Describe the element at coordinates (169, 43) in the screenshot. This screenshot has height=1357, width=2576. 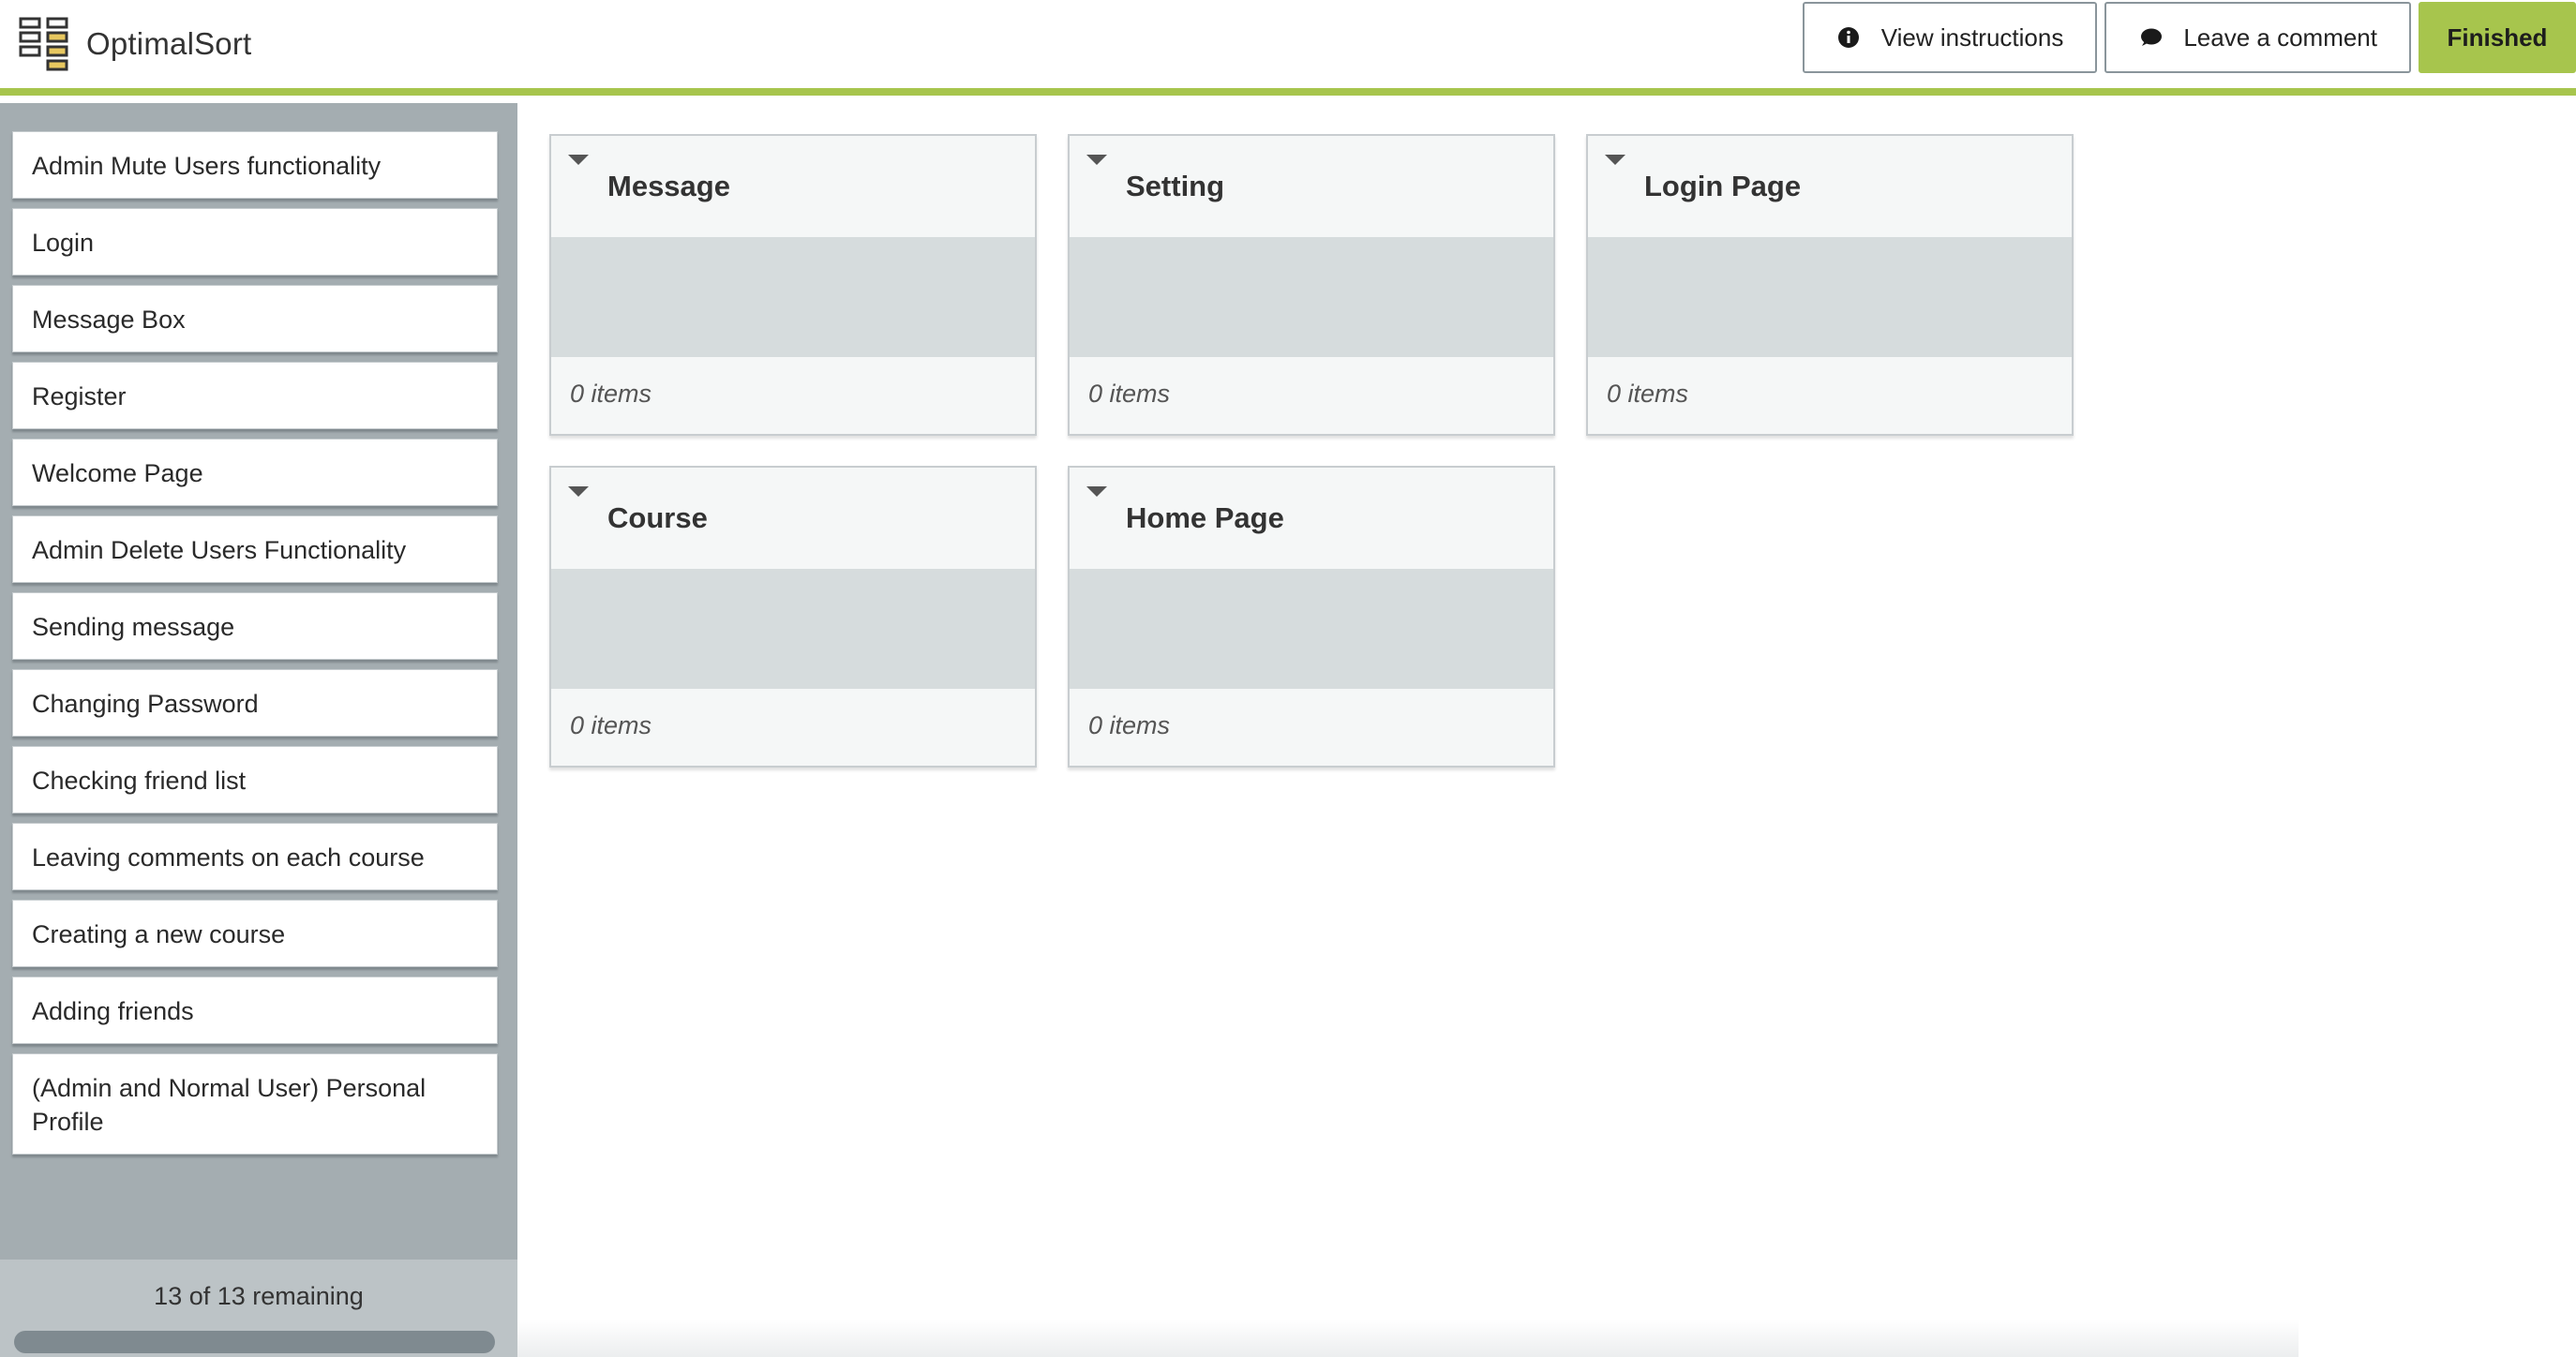
I see `brand-name: OptimalSort` at that location.